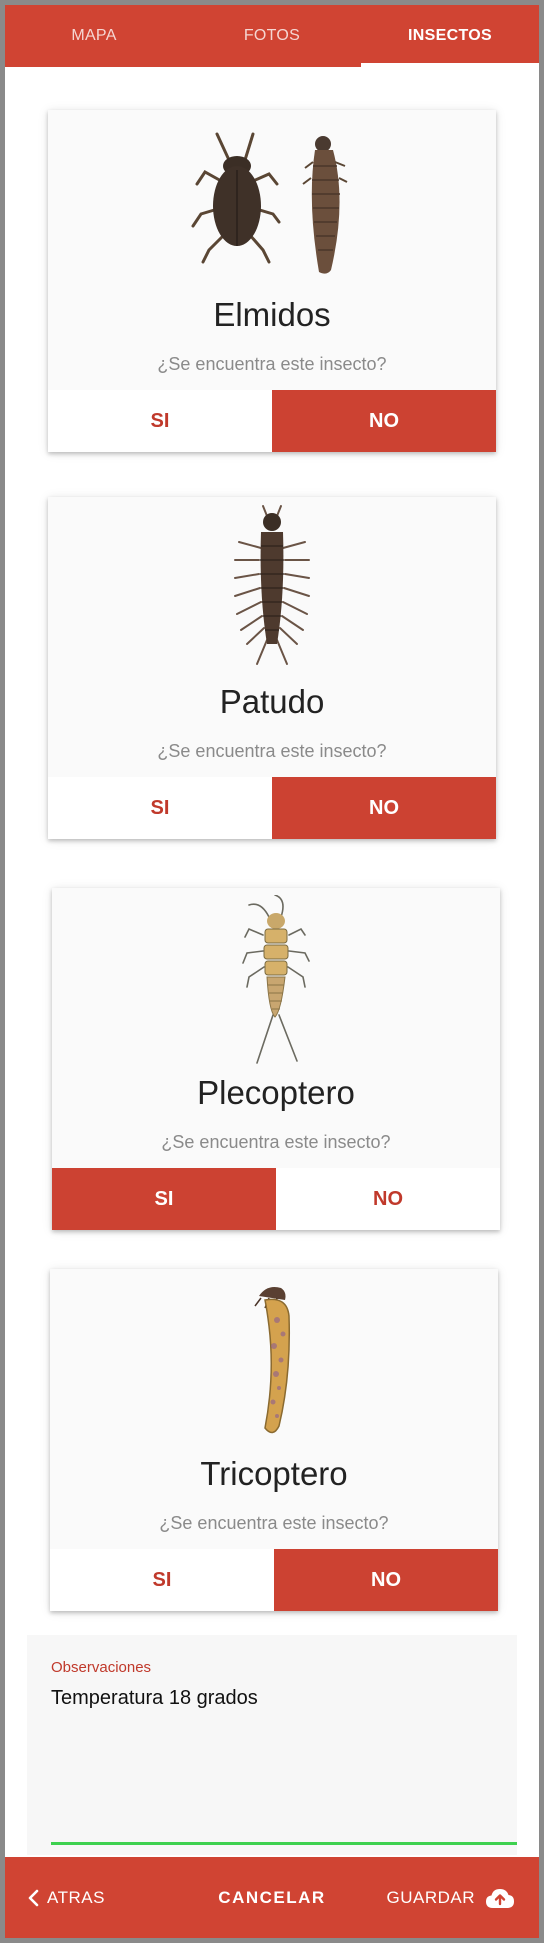  I want to click on cancel-button: CANCELAR, so click(271, 1898).